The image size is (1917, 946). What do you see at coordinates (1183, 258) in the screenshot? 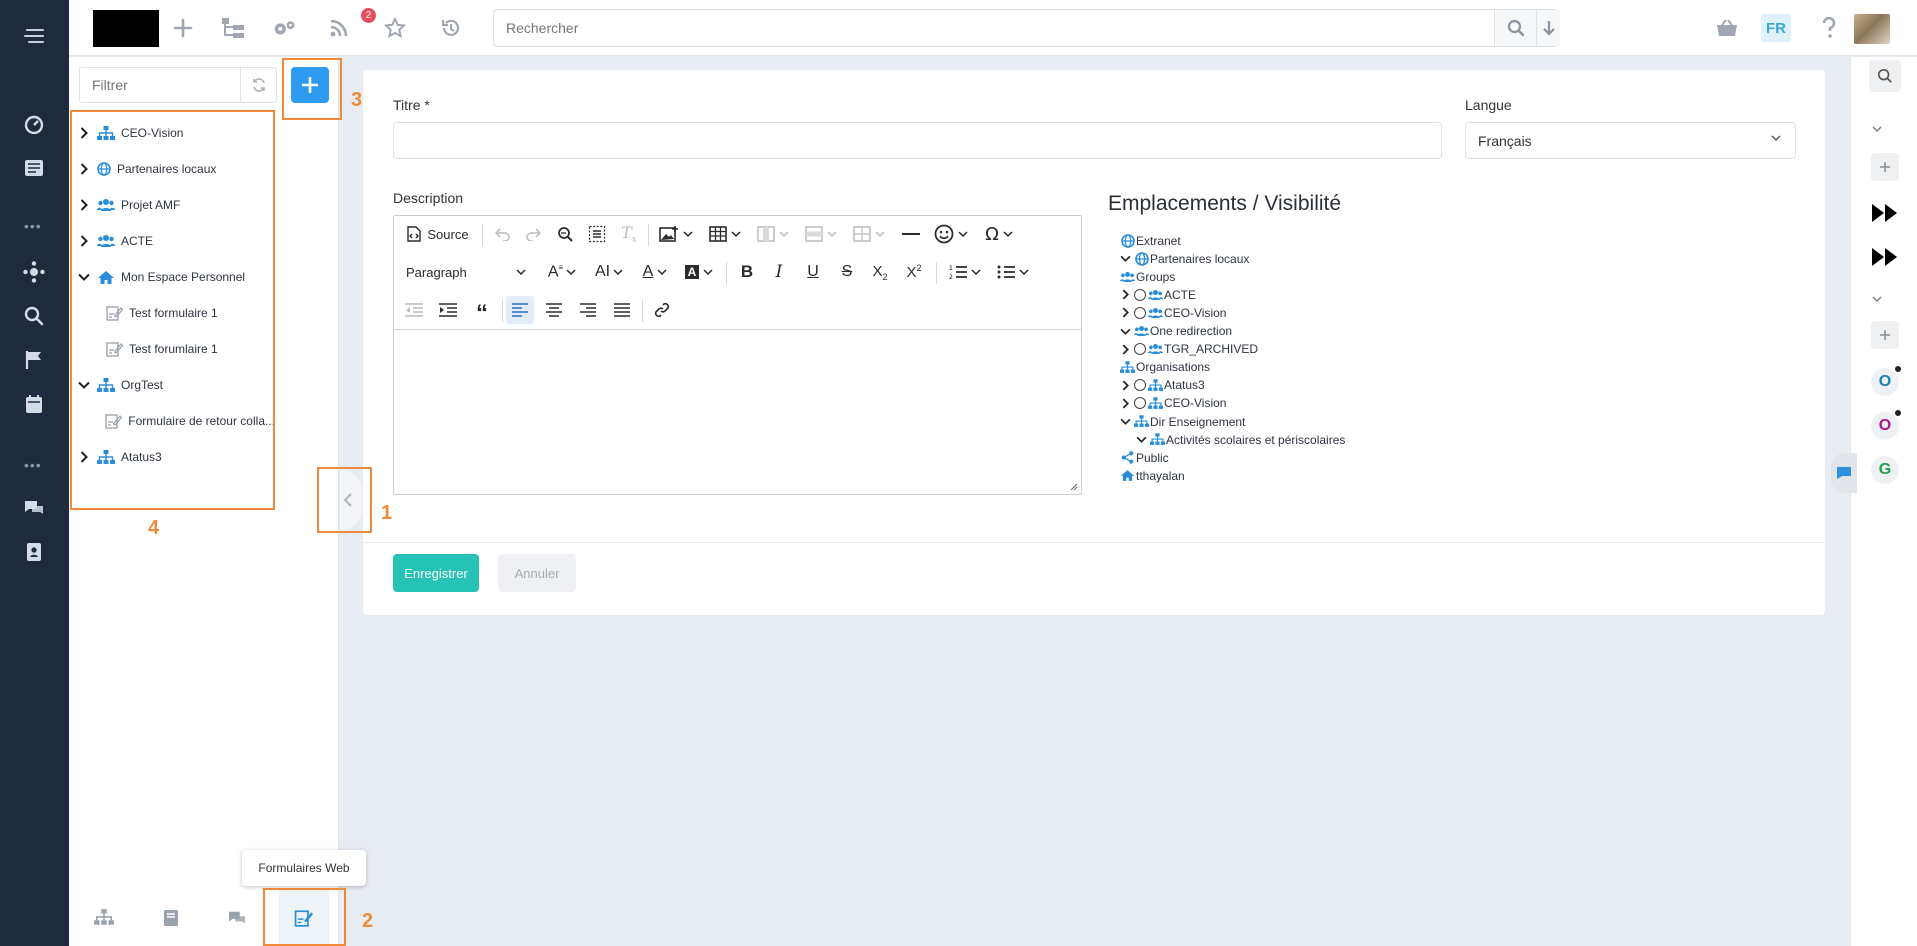
I see `visibility-node: Partenaires locaux` at bounding box center [1183, 258].